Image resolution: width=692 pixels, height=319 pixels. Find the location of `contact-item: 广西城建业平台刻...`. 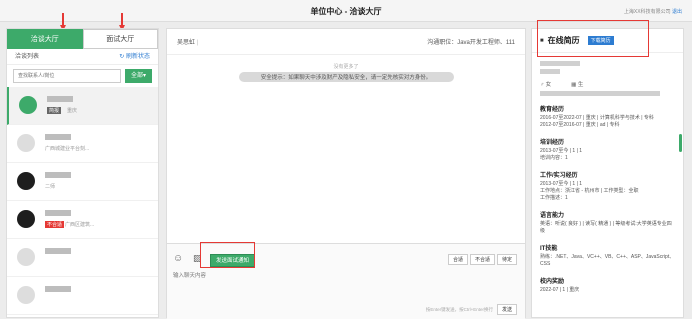

contact-item: 广西城建业平台刻... is located at coordinates (82, 144).